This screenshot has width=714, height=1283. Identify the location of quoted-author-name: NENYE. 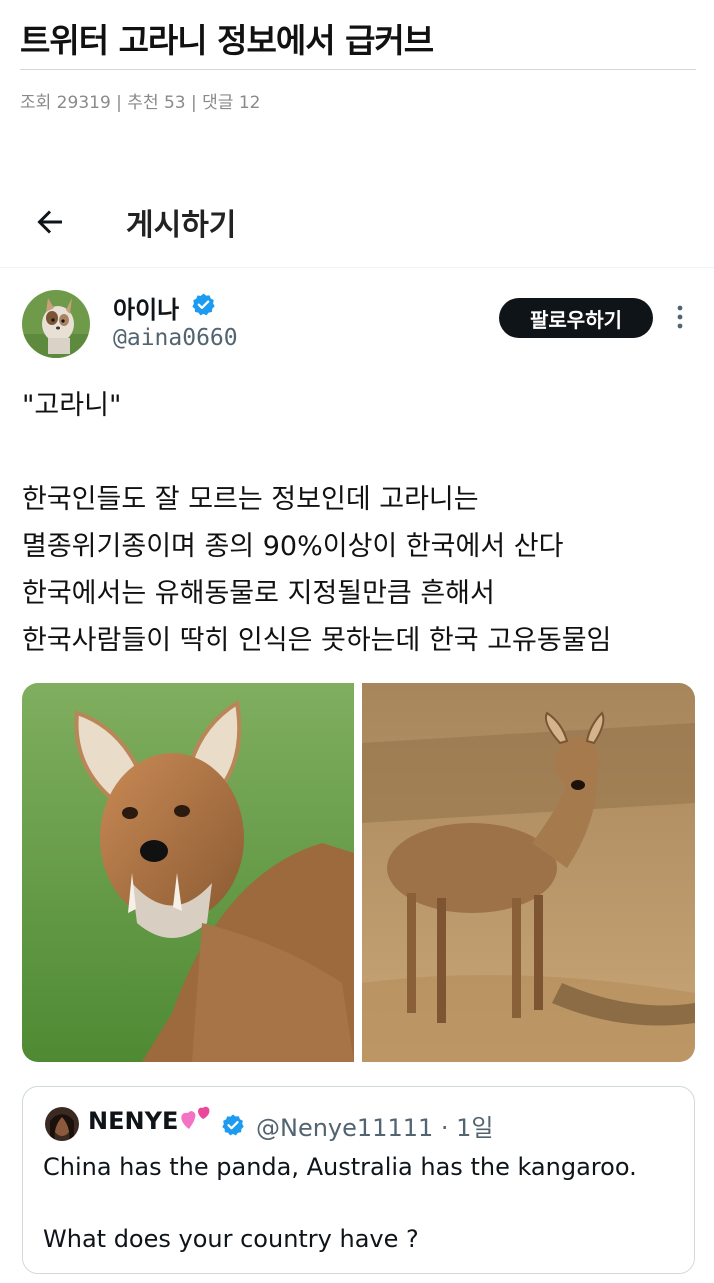
(133, 1121).